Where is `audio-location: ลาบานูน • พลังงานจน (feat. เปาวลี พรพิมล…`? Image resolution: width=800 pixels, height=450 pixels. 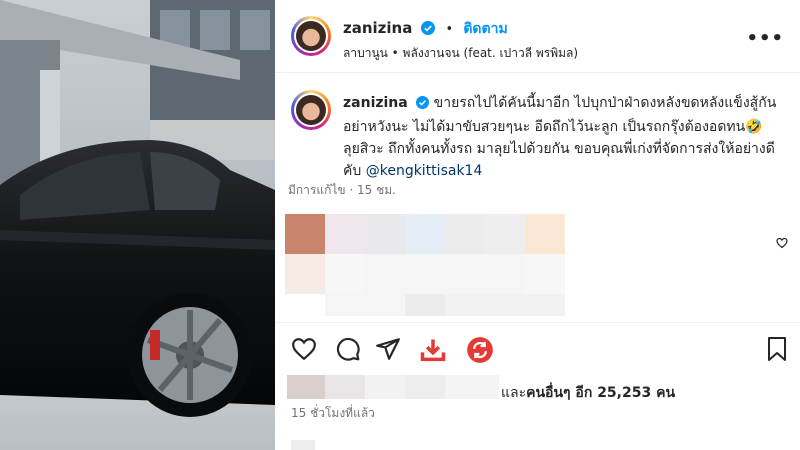
audio-location: ลาบานูน • พลังงานจน (feat. เปาวลี พรพิมล… is located at coordinates (460, 53).